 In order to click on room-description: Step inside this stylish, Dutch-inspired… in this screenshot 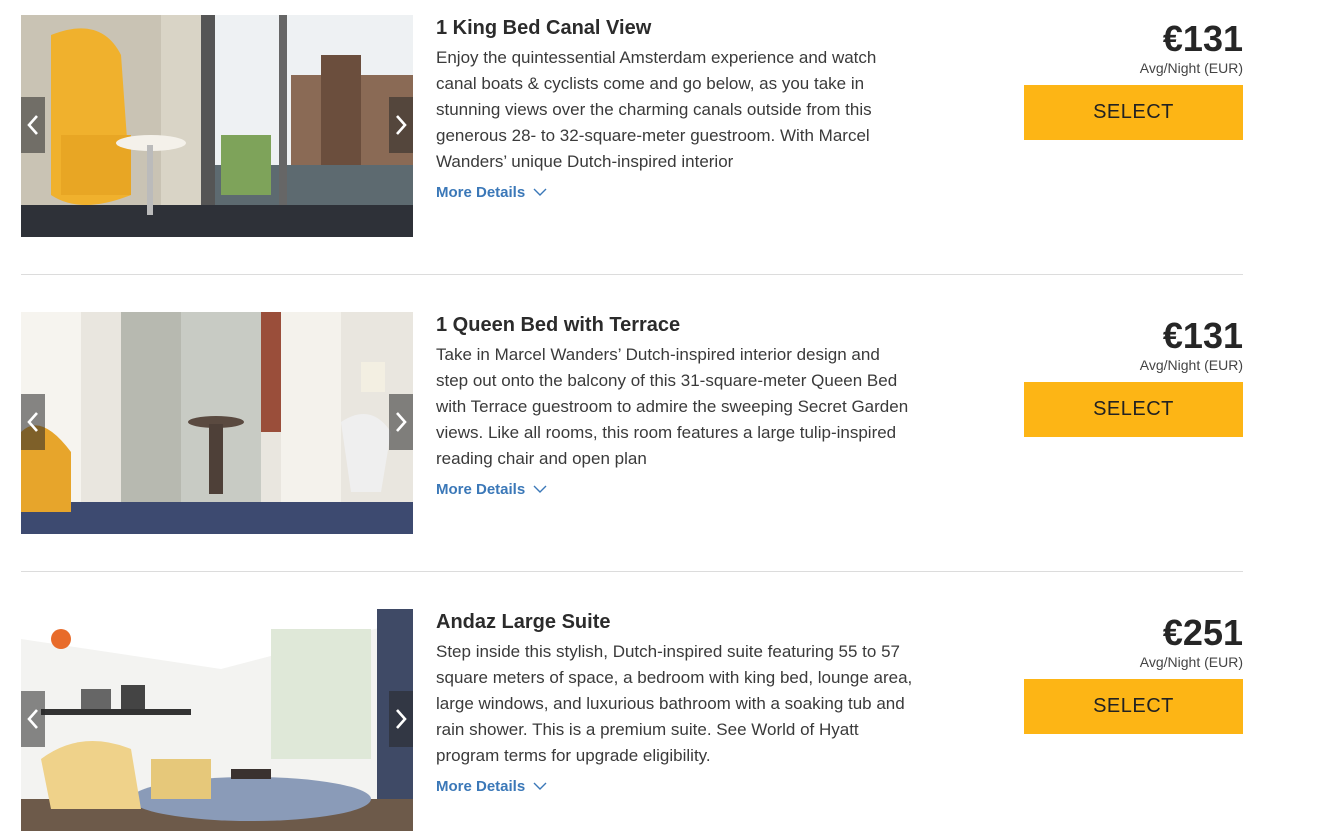, I will do `click(674, 703)`.